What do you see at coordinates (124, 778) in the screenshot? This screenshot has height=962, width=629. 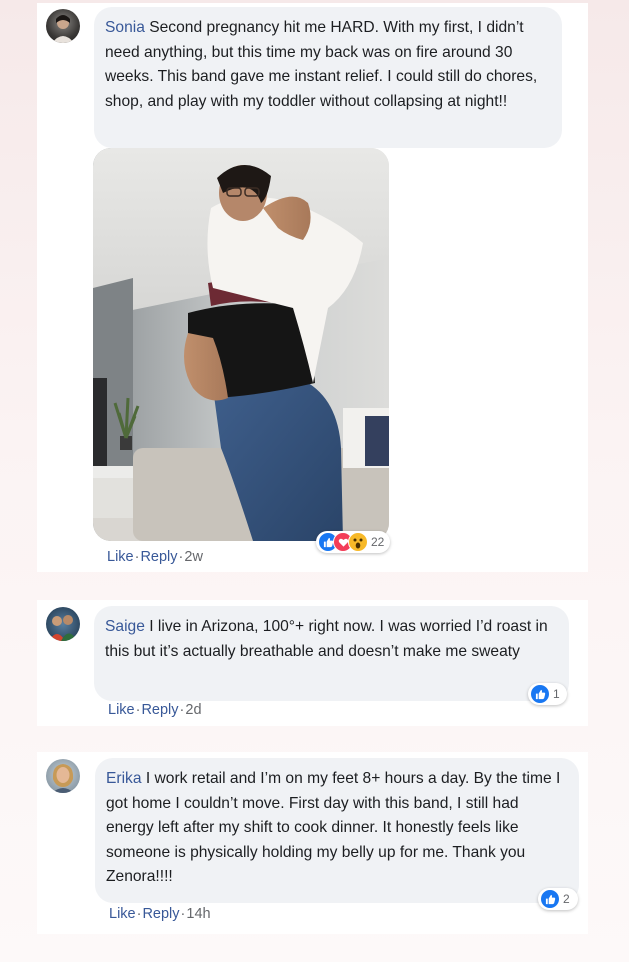 I see `comment-author: Erika` at bounding box center [124, 778].